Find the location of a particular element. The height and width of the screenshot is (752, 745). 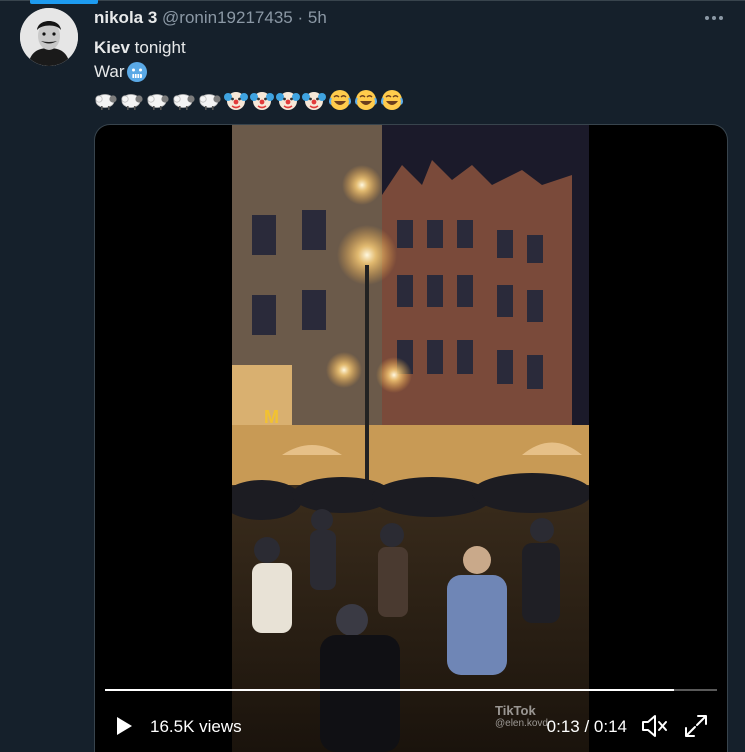

emoji-row is located at coordinates (249, 100).